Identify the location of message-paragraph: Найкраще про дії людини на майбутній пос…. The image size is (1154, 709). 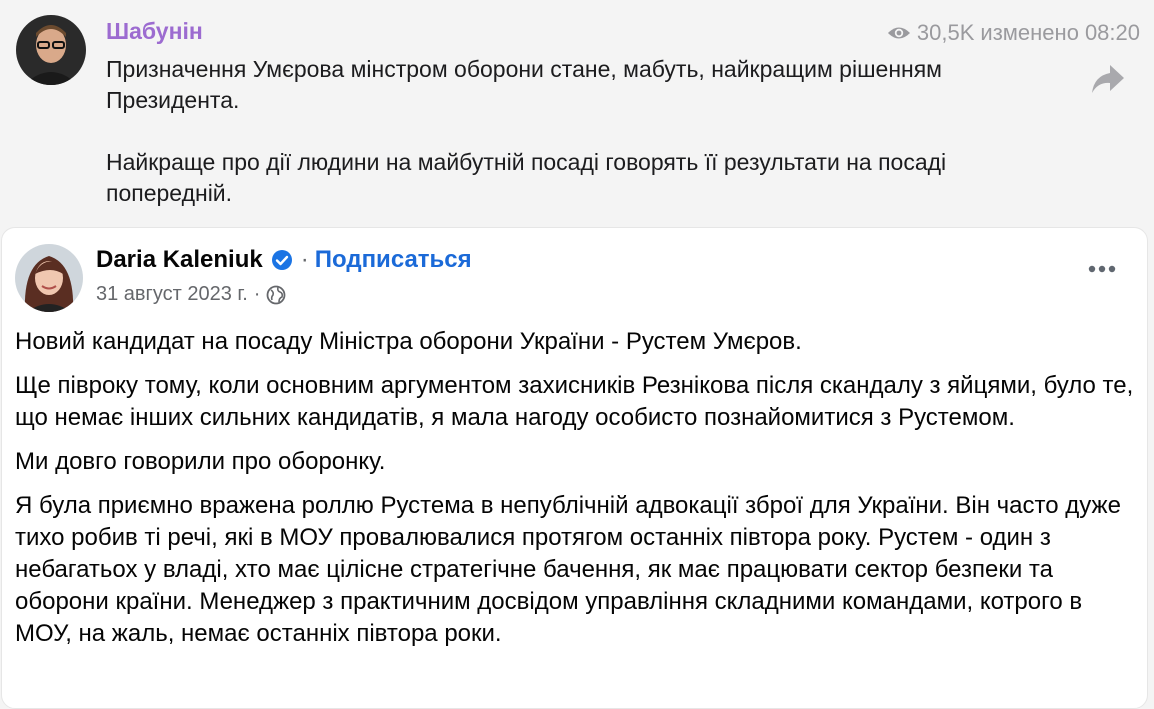
(526, 177).